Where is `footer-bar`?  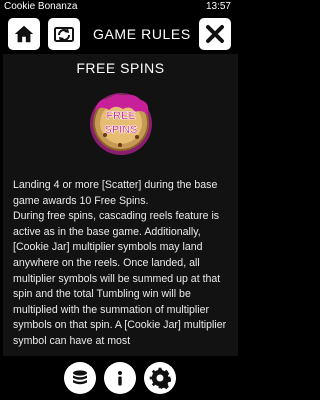
footer-bar is located at coordinates (120, 378).